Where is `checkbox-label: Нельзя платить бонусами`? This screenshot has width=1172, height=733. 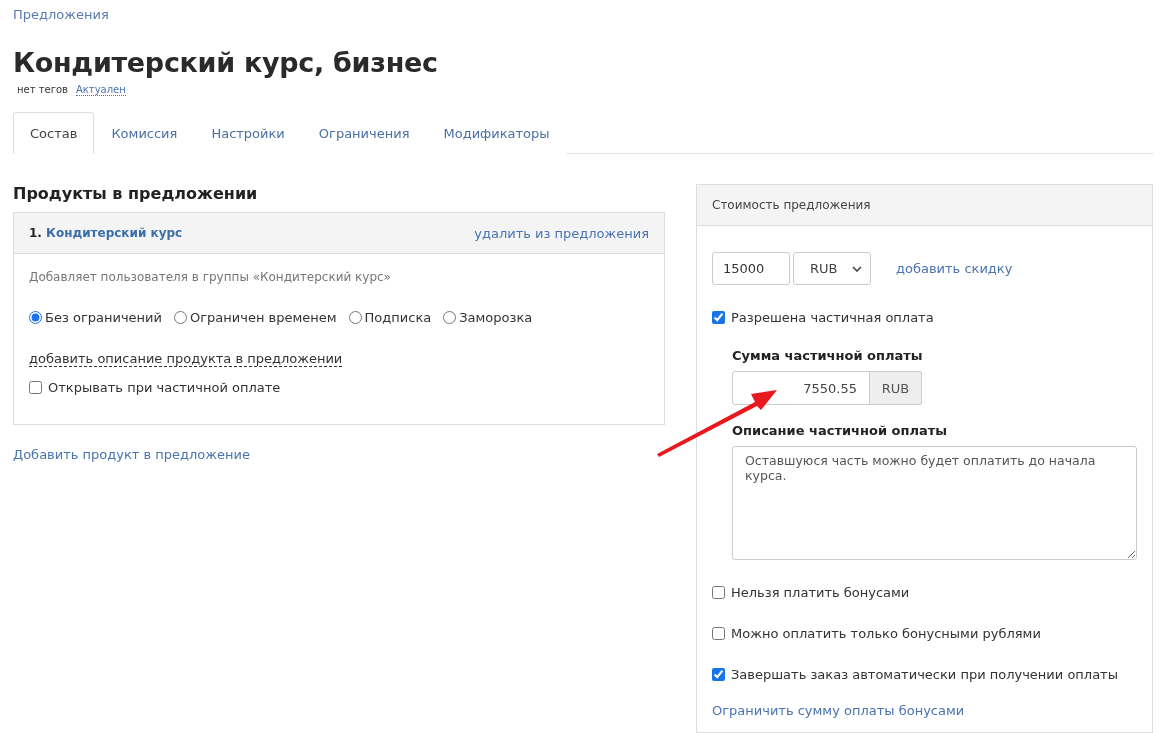
checkbox-label: Нельзя платить бонусами is located at coordinates (811, 592).